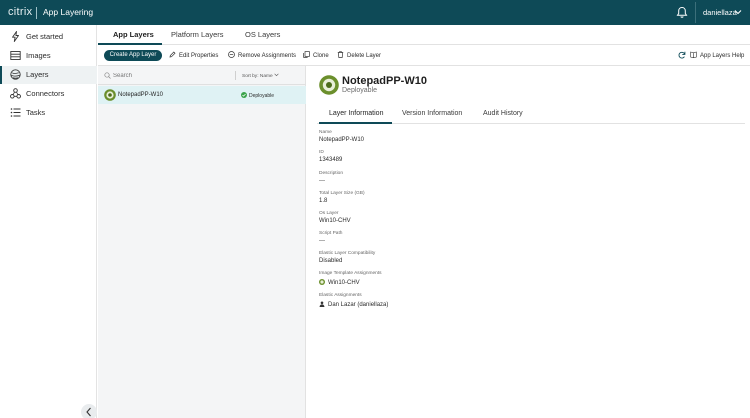 This screenshot has width=750, height=418. I want to click on remove-assignments-label: Remove Assignments, so click(267, 56).